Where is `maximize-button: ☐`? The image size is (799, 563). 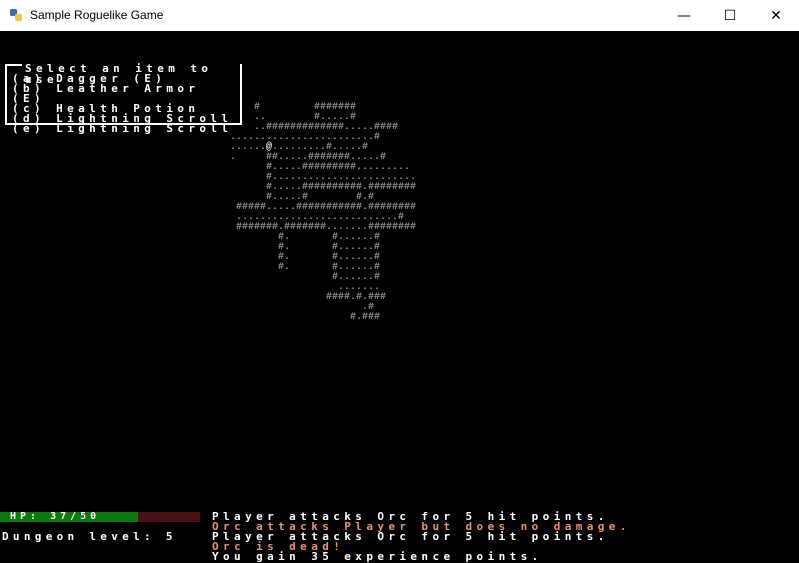 maximize-button: ☐ is located at coordinates (730, 15).